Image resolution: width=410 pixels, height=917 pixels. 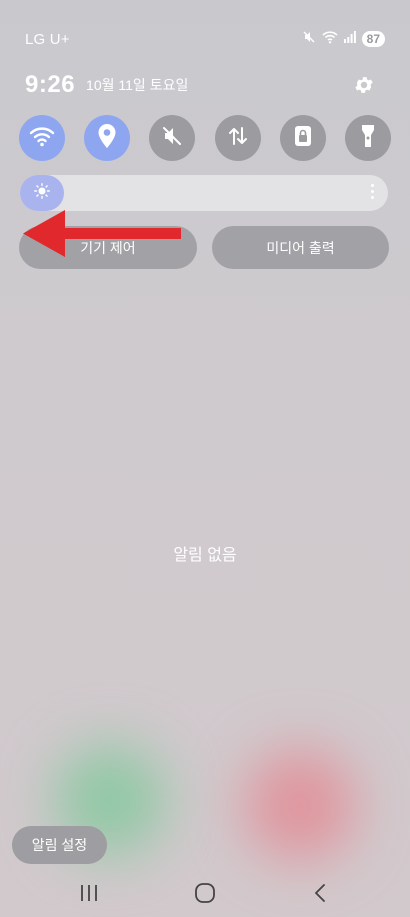 I want to click on battery-indicator: 87, so click(x=373, y=39).